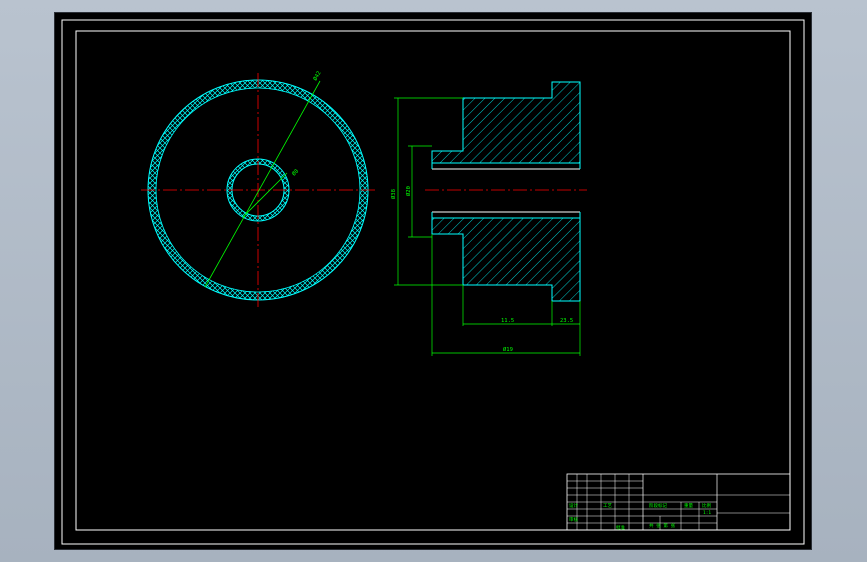  What do you see at coordinates (508, 349) in the screenshot?
I see `overall-length-label: Ø19` at bounding box center [508, 349].